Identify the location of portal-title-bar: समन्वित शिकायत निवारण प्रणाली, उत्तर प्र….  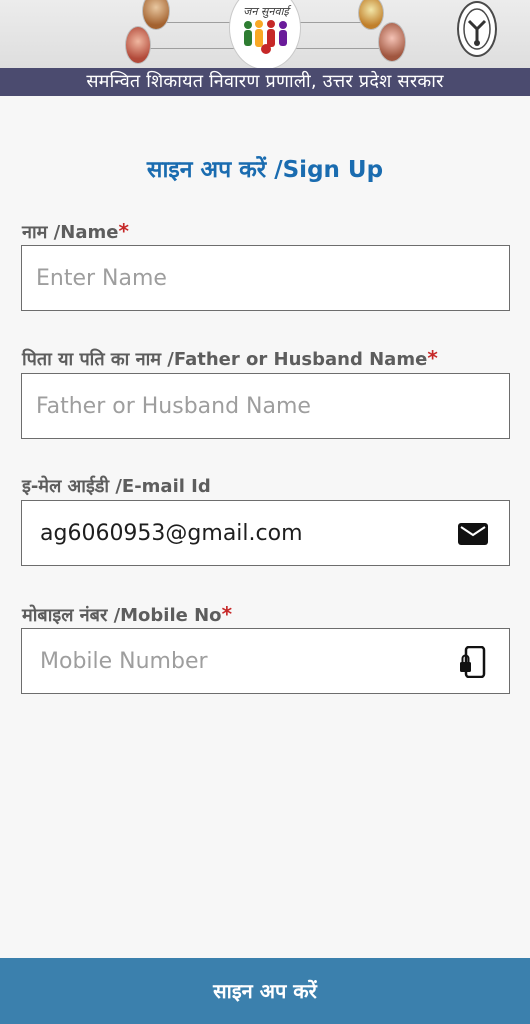
(265, 82).